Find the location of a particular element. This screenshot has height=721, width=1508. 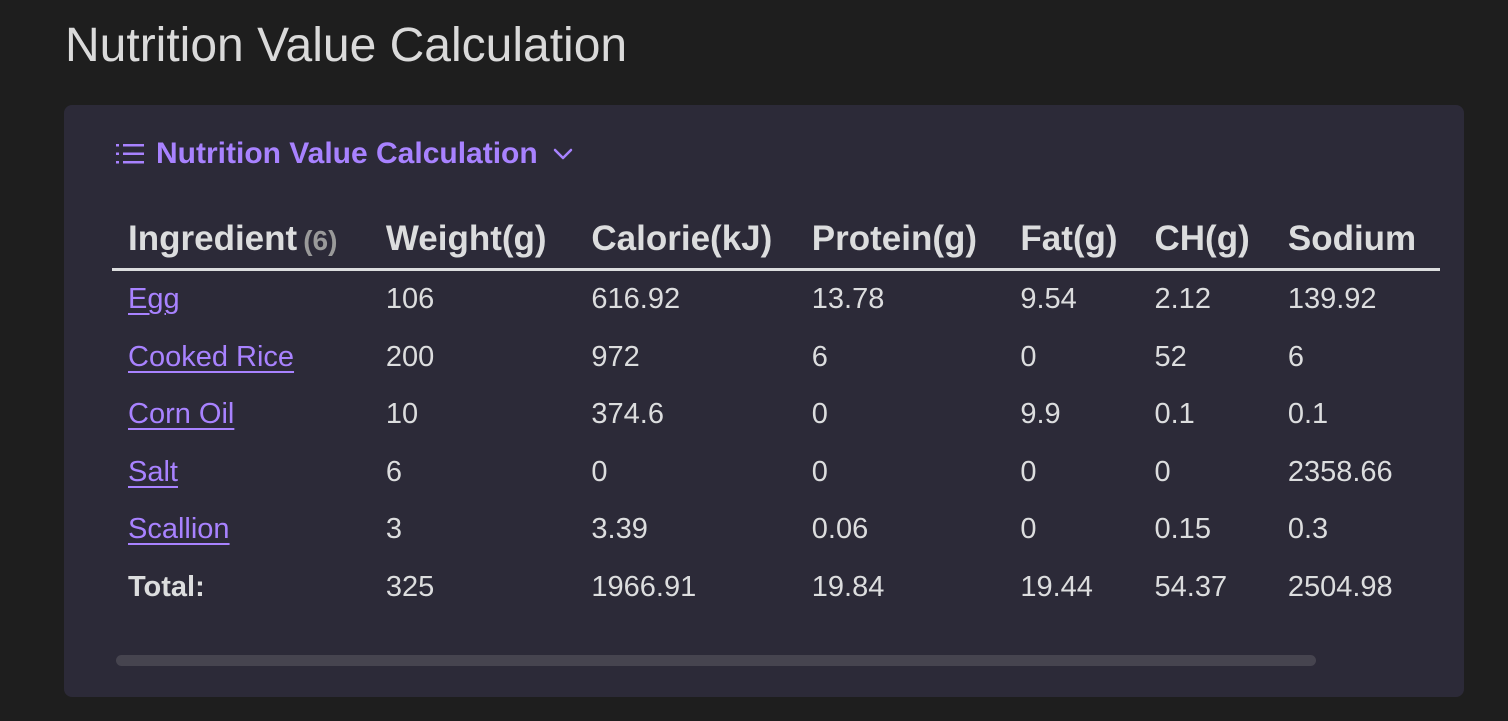

ingredient-count: (6) is located at coordinates (320, 240).